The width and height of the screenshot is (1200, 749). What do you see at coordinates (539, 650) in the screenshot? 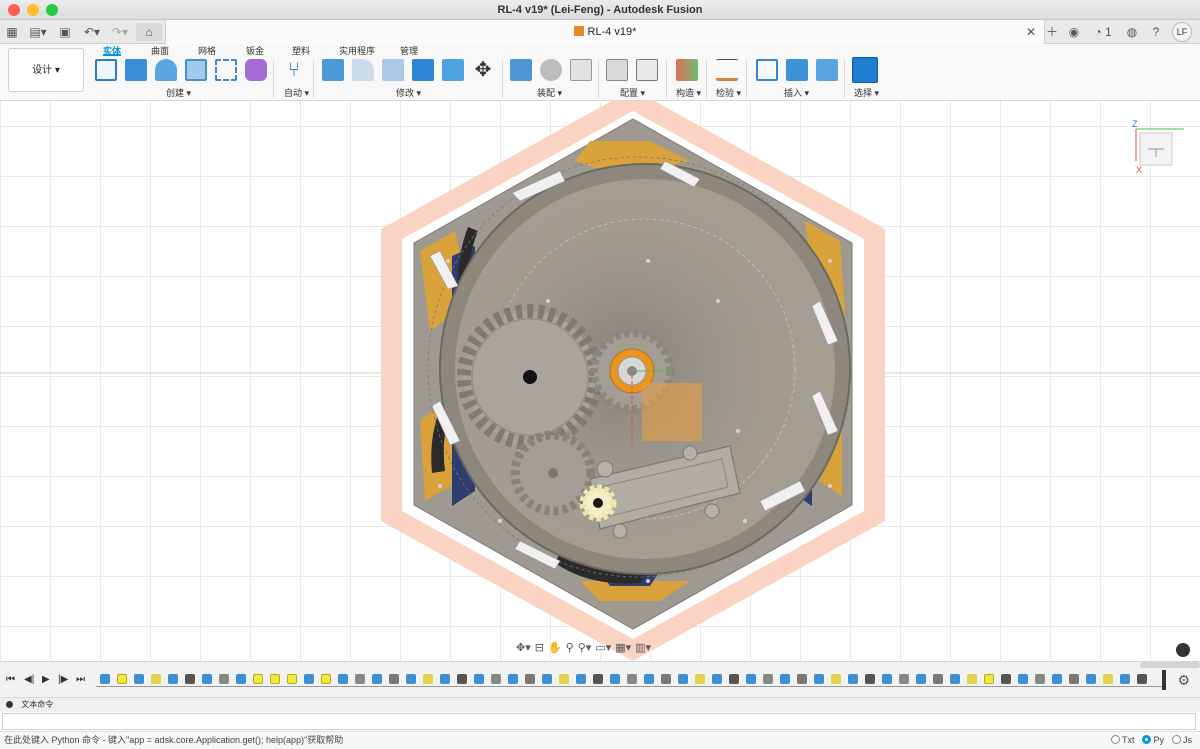
I see `look-at-icon: ⊟` at bounding box center [539, 650].